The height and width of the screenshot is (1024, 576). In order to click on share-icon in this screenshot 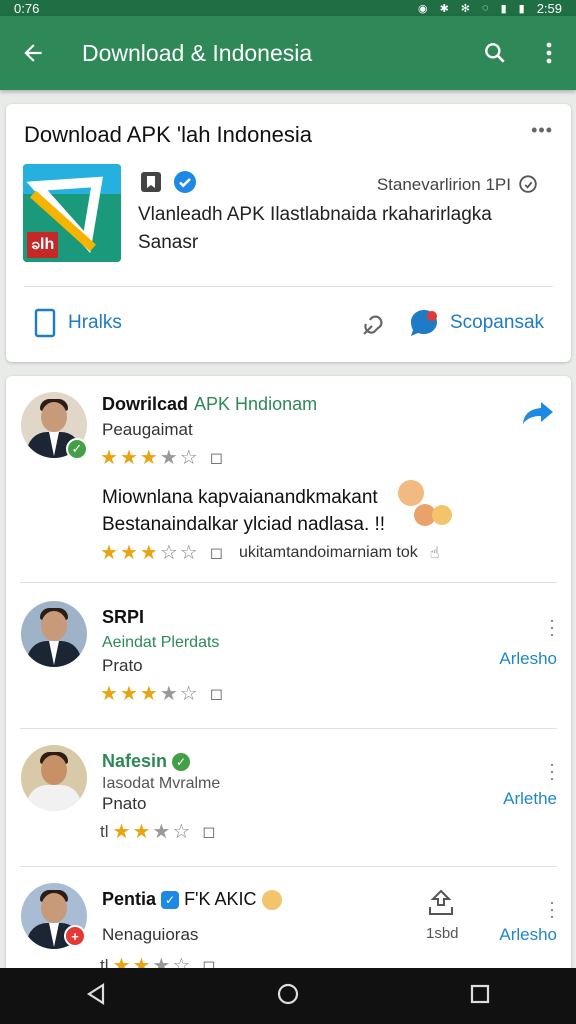, I will do `click(538, 413)`.